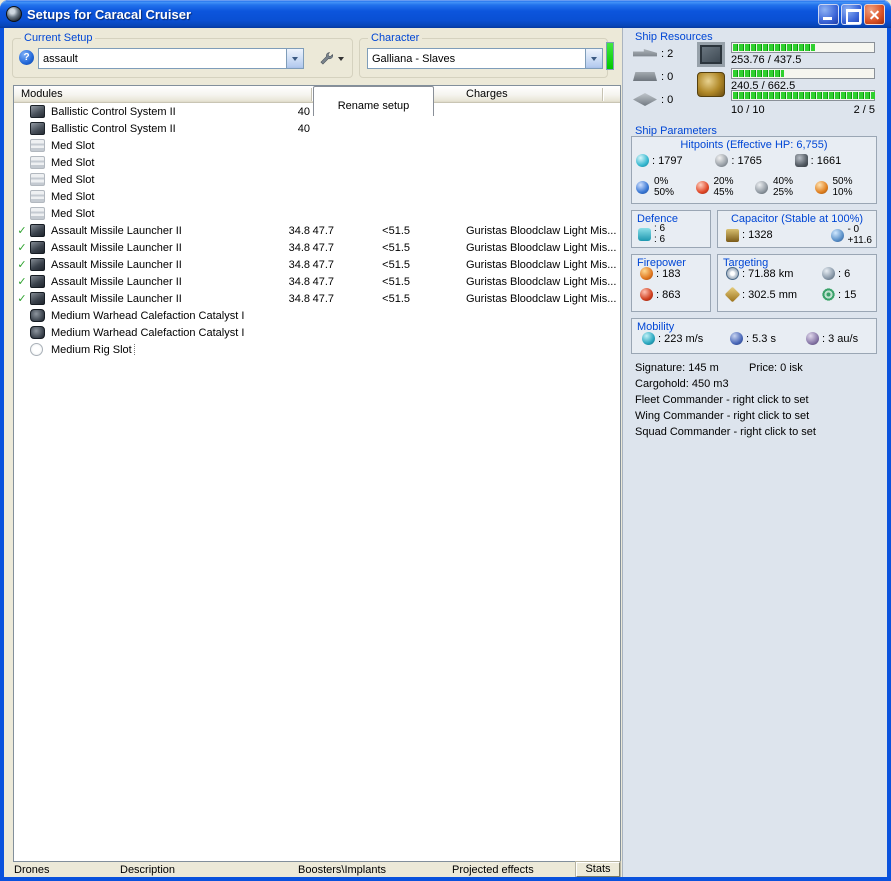 The width and height of the screenshot is (891, 881). Describe the element at coordinates (593, 58) in the screenshot. I see `character-select-arrow-icon` at that location.